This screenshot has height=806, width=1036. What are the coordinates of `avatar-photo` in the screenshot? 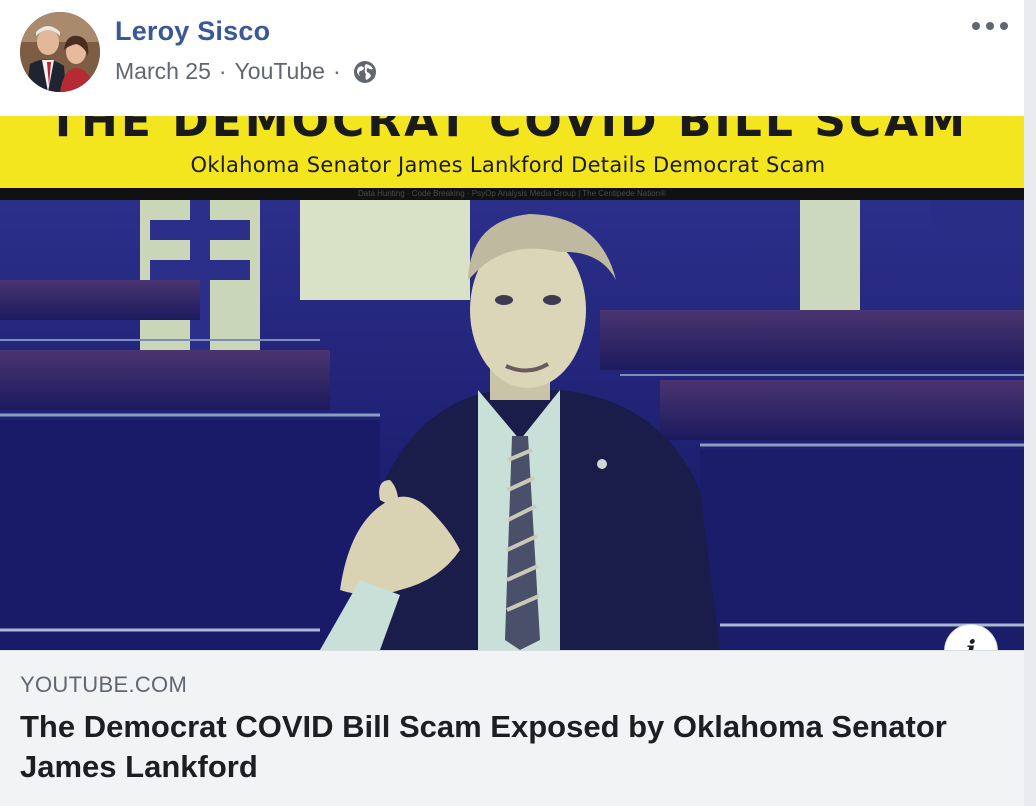 It's located at (60, 52).